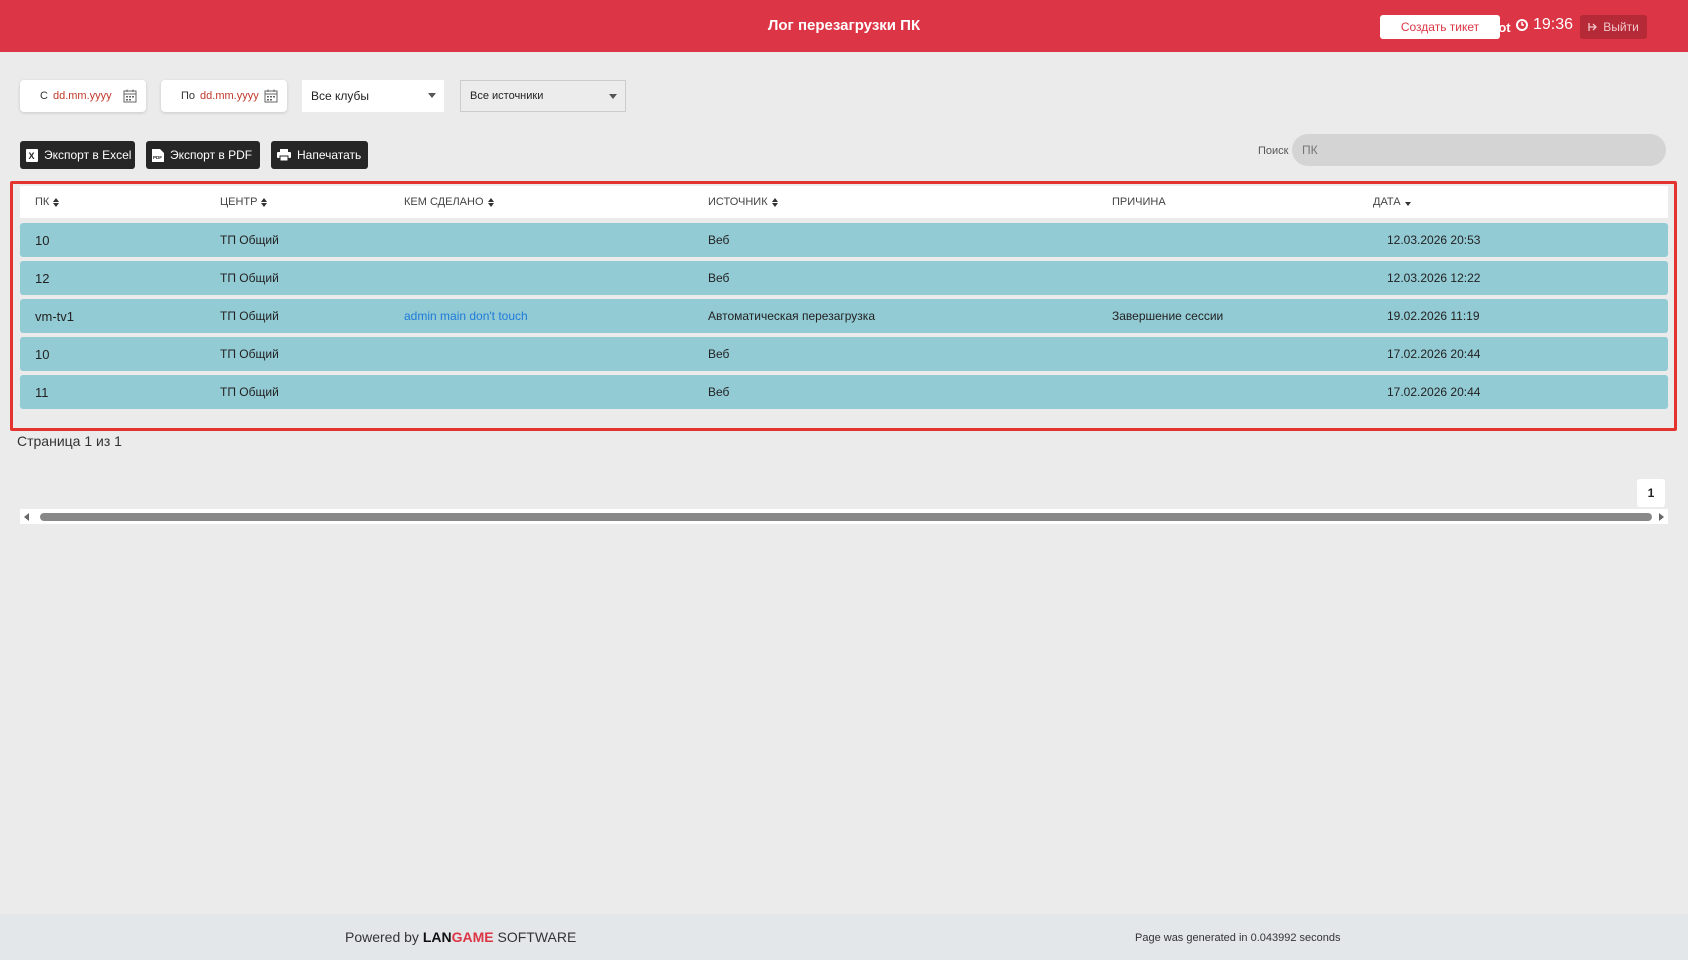 The image size is (1688, 960). What do you see at coordinates (44, 96) in the screenshot?
I see `date-from-label: С` at bounding box center [44, 96].